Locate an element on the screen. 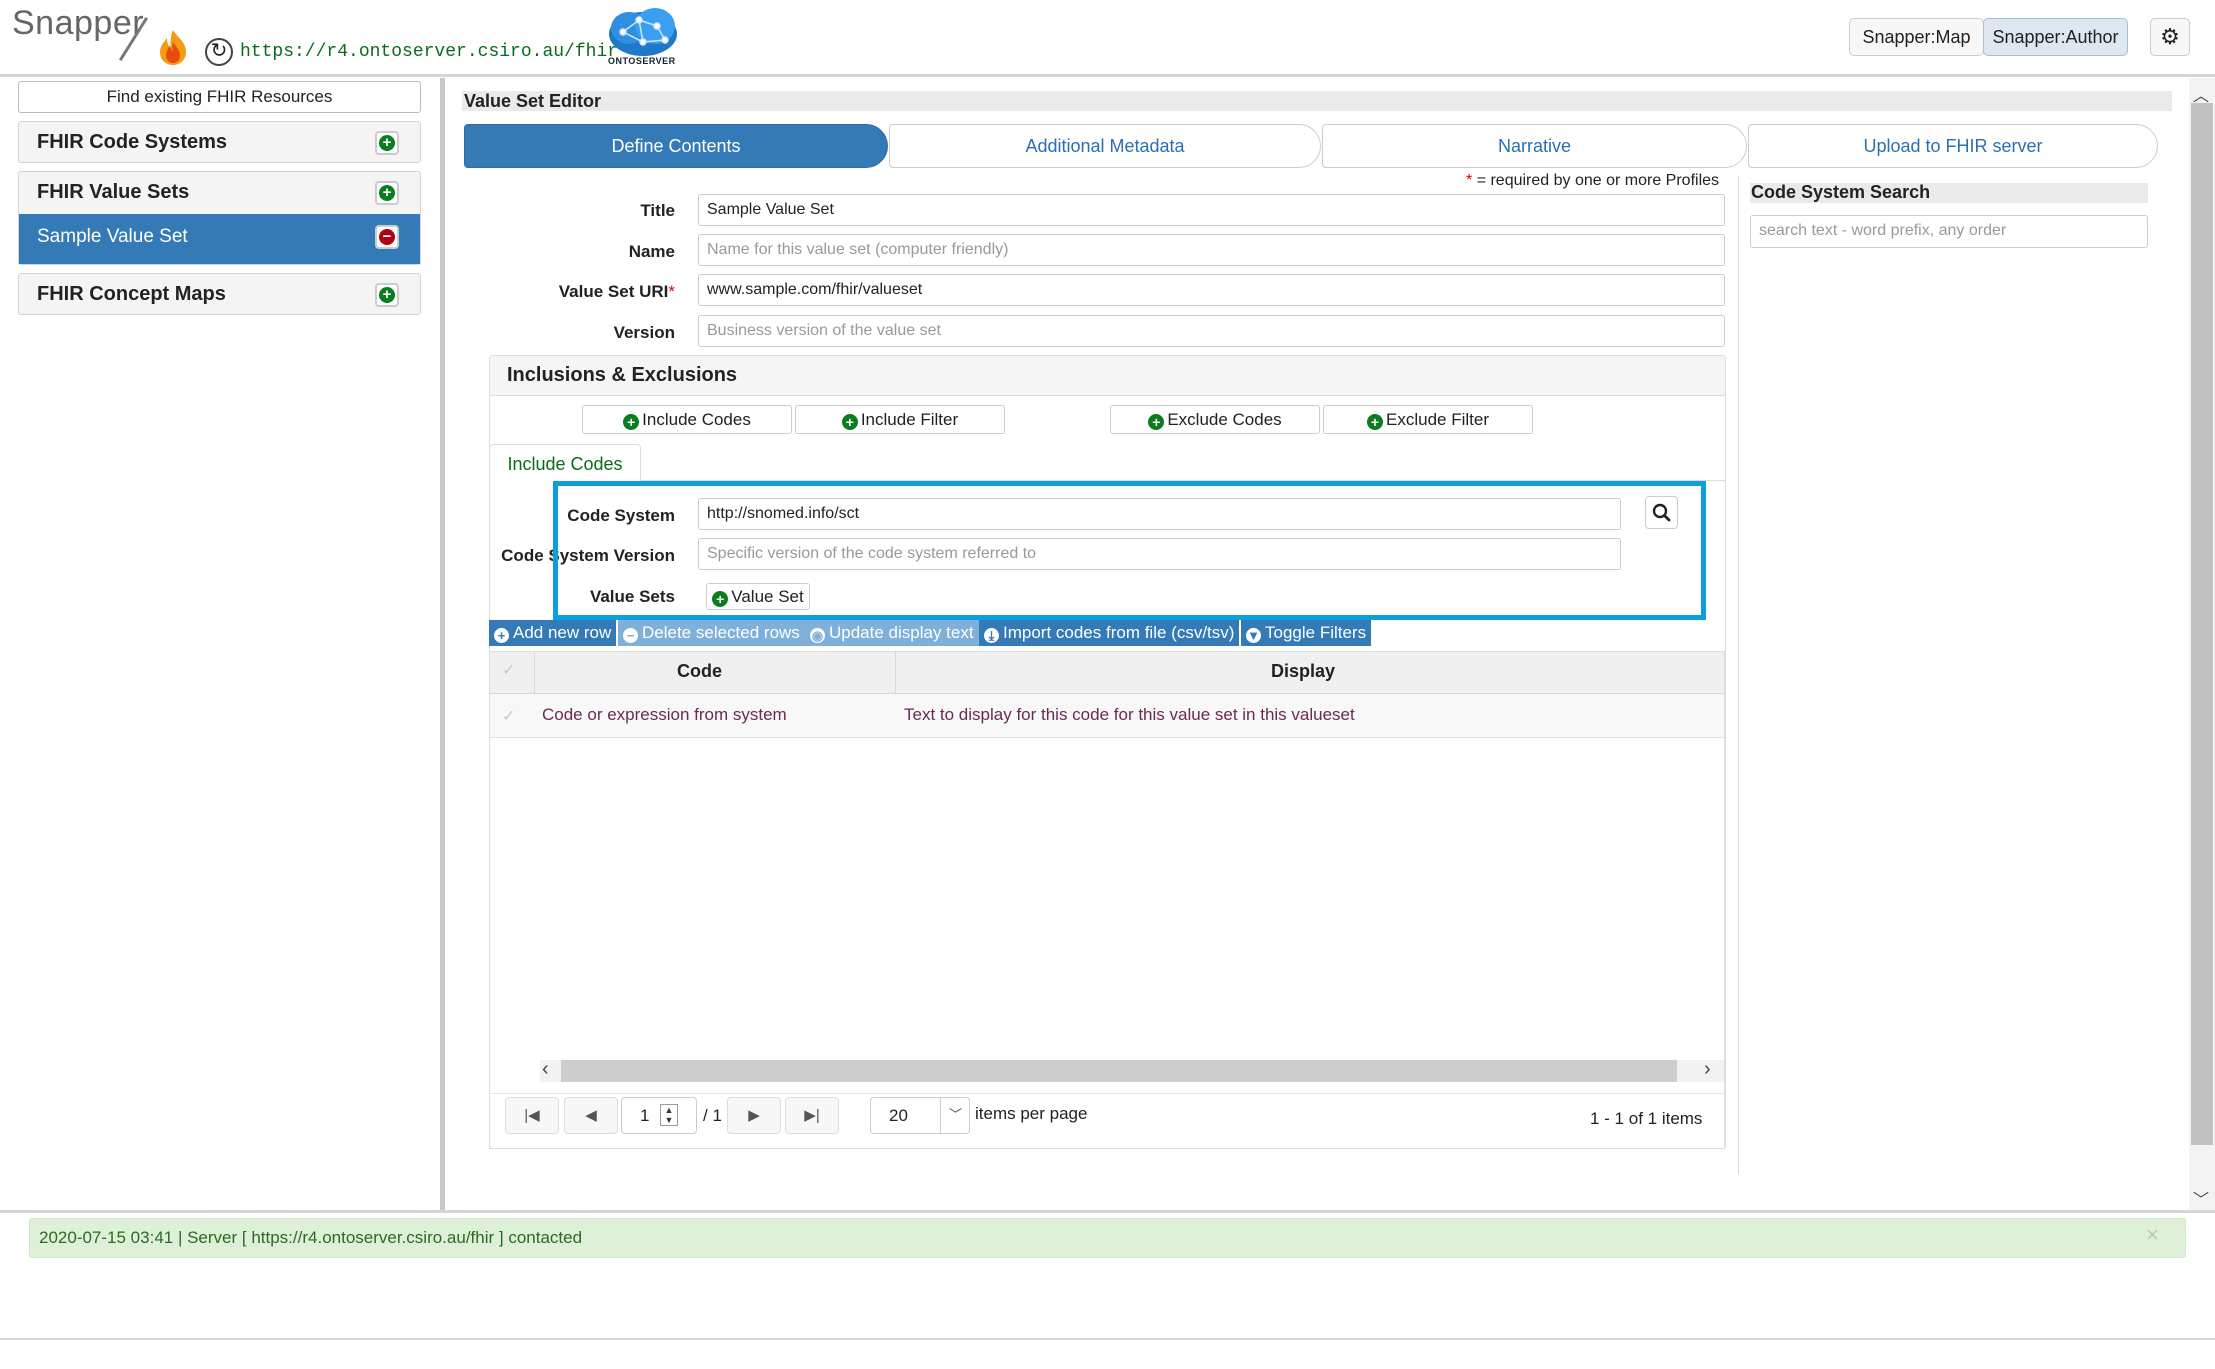 This screenshot has width=2215, height=1369. ontoserver-logo-label: ONTOSERVER is located at coordinates (642, 61).